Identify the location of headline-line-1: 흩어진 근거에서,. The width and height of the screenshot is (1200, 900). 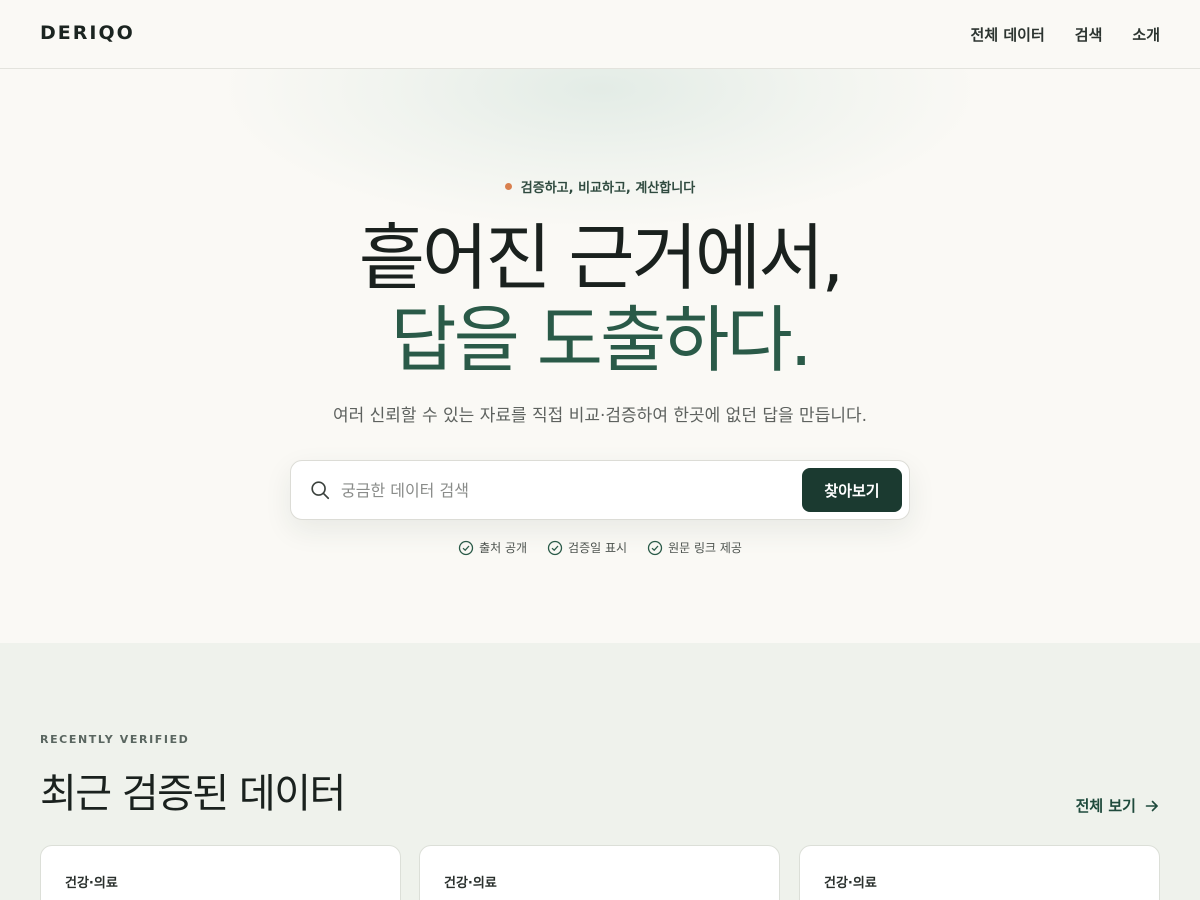
(601, 258).